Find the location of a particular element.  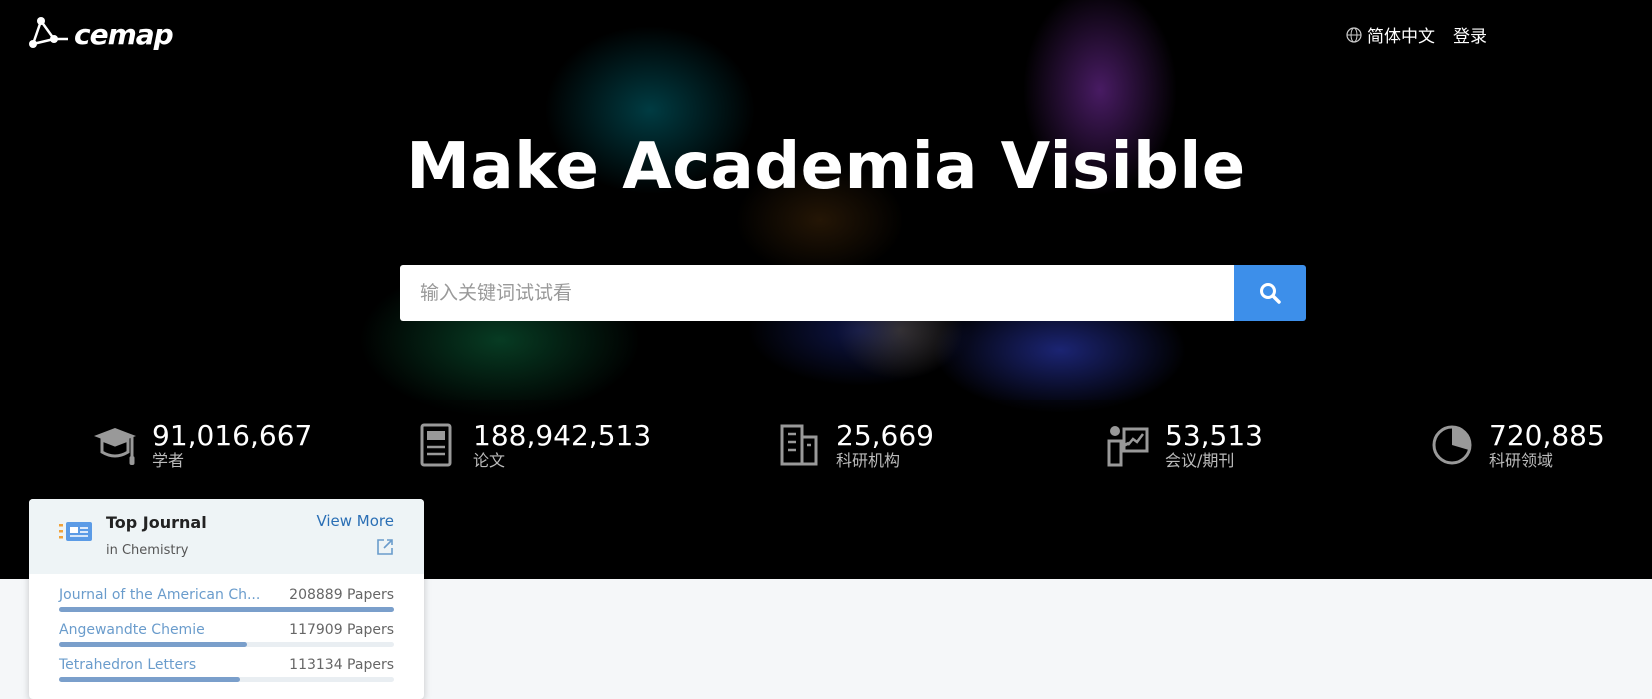

stat-scholars: 91,016,667 学者 is located at coordinates (201, 445).